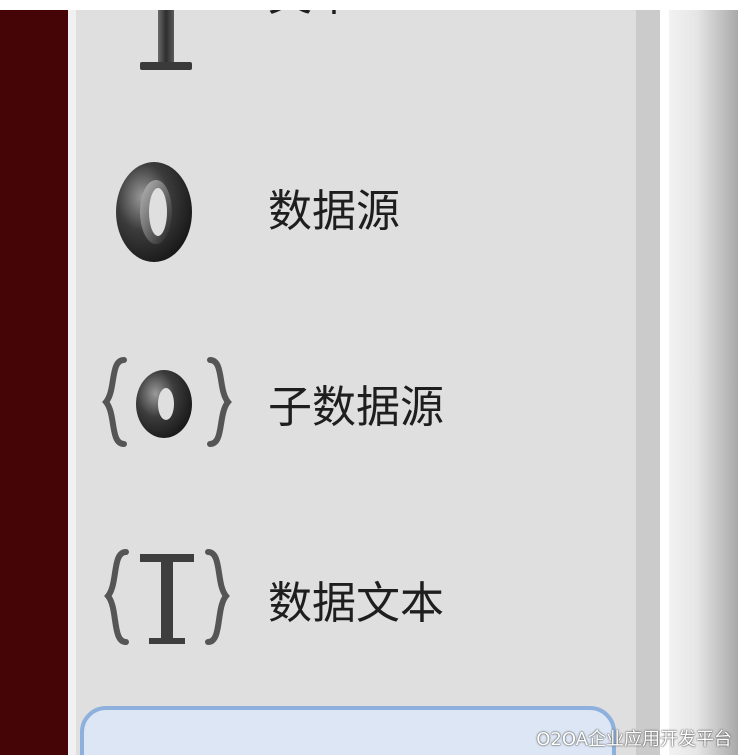 The width and height of the screenshot is (738, 755). What do you see at coordinates (34, 382) in the screenshot?
I see `left-sidebar-strip` at bounding box center [34, 382].